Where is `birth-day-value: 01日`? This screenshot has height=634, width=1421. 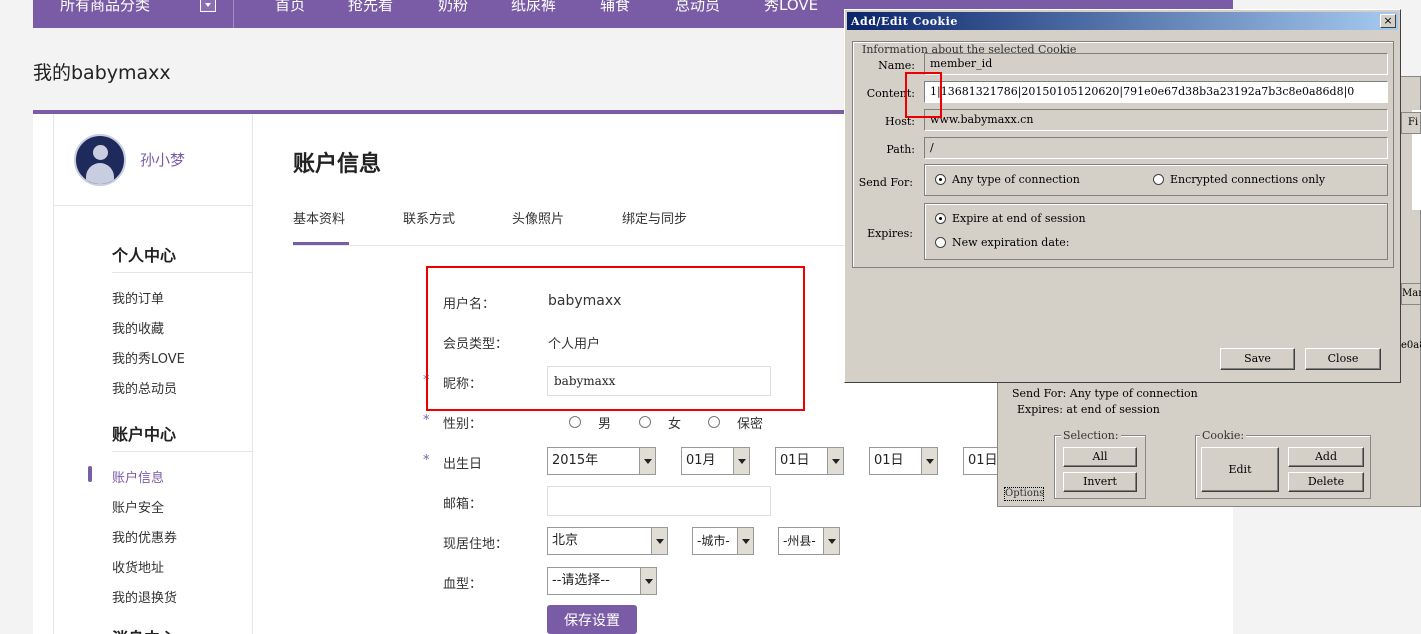 birth-day-value: 01日 is located at coordinates (795, 460).